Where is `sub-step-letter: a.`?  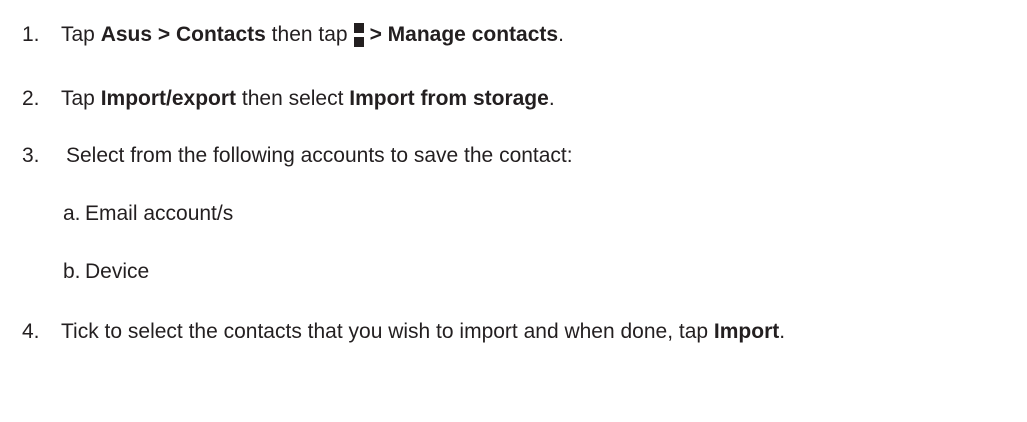 sub-step-letter: a. is located at coordinates (72, 213).